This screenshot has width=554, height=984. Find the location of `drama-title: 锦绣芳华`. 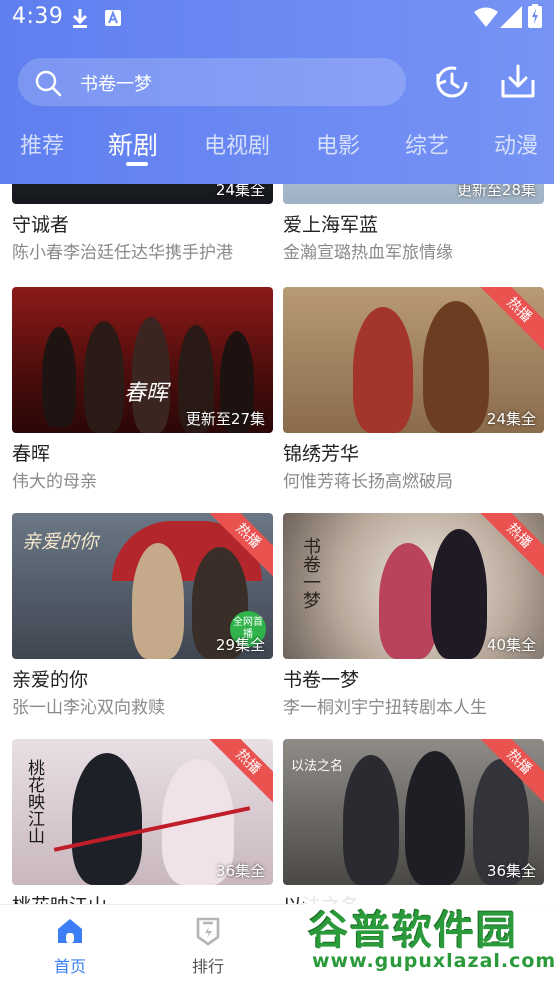

drama-title: 锦绣芳华 is located at coordinates (321, 454).